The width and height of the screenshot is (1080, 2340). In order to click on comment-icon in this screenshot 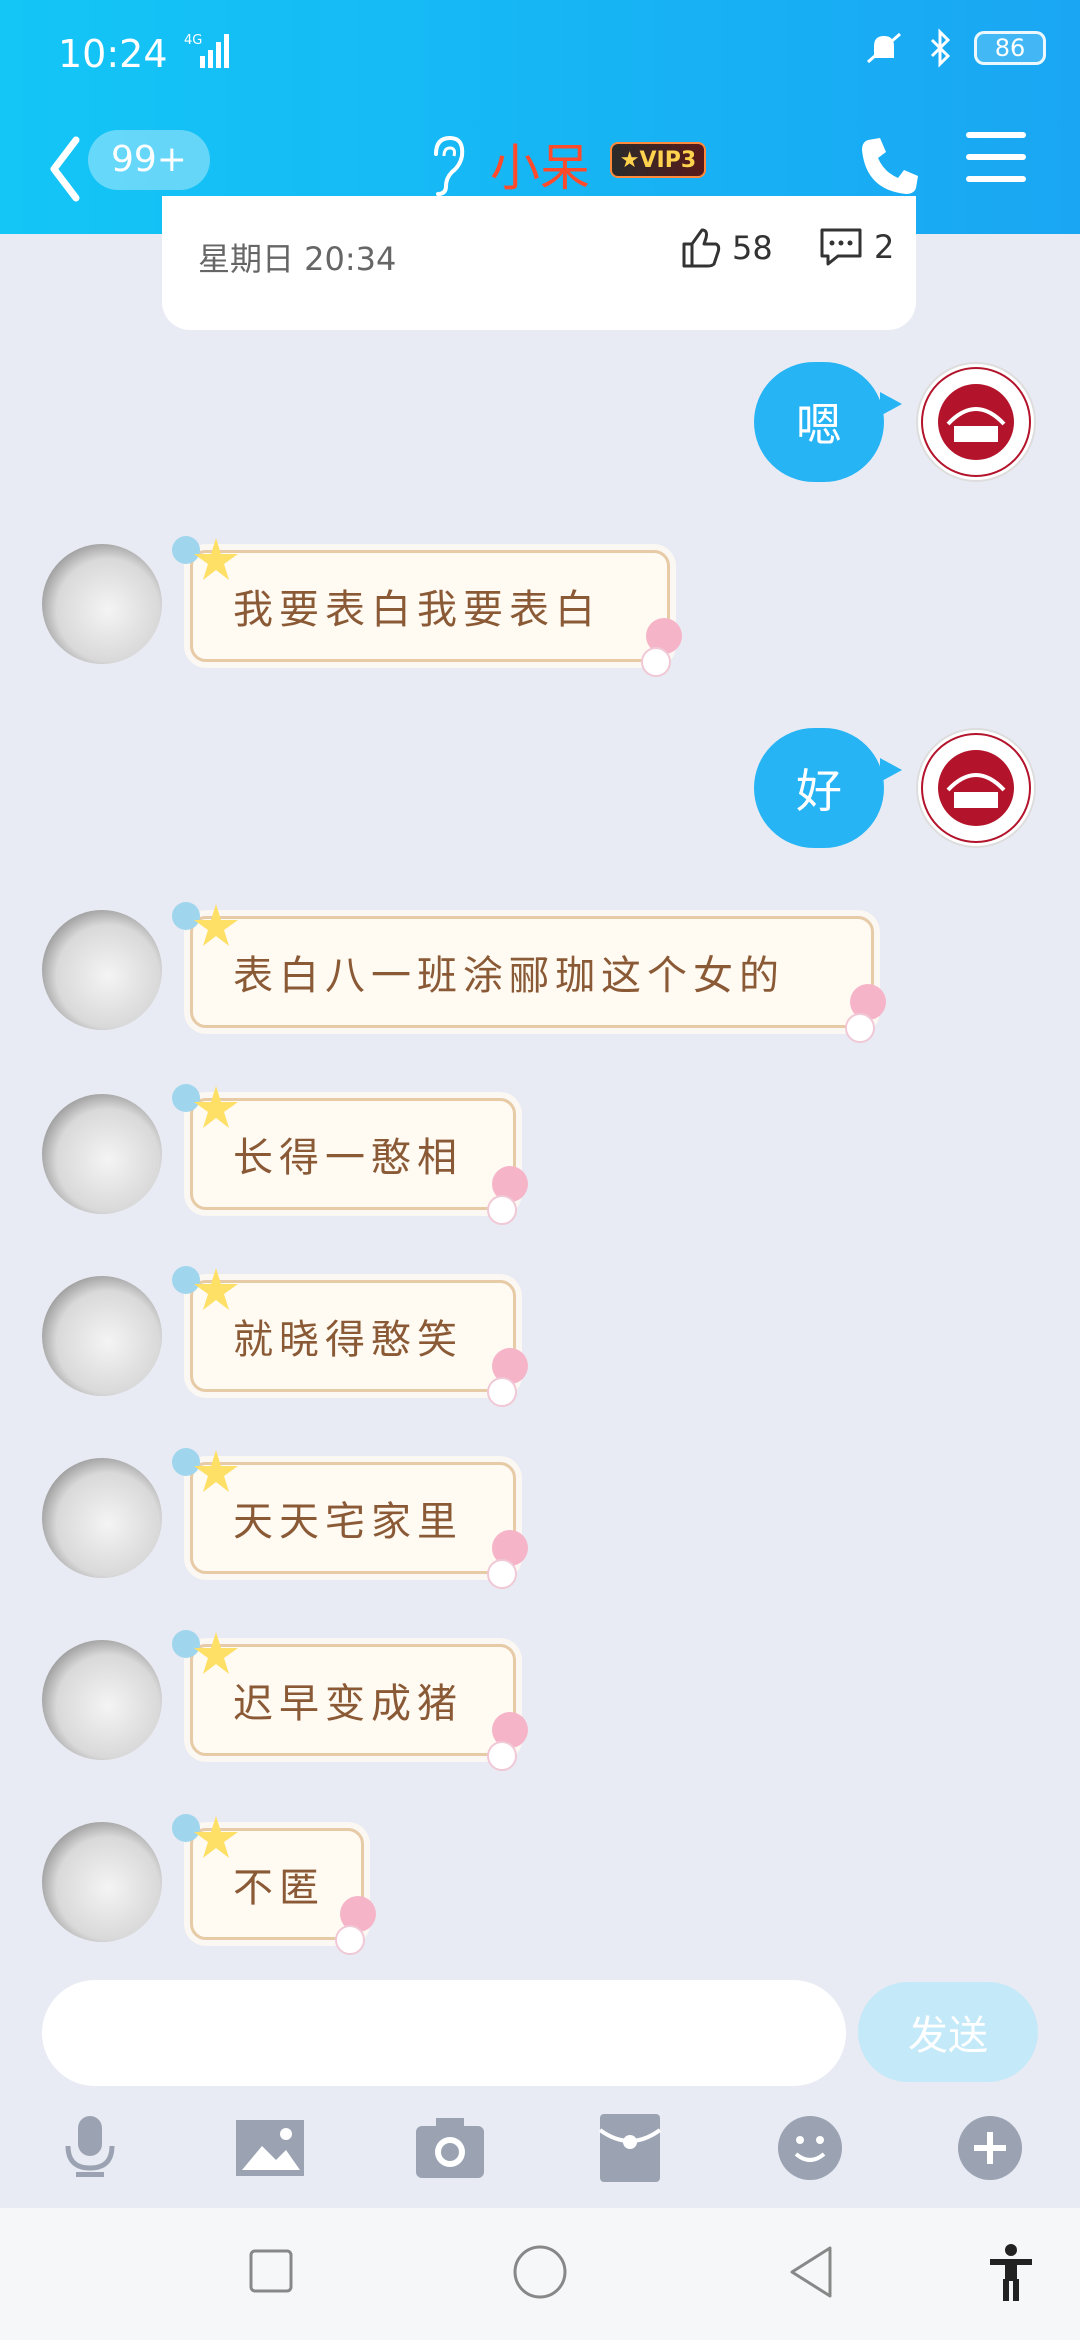, I will do `click(841, 247)`.